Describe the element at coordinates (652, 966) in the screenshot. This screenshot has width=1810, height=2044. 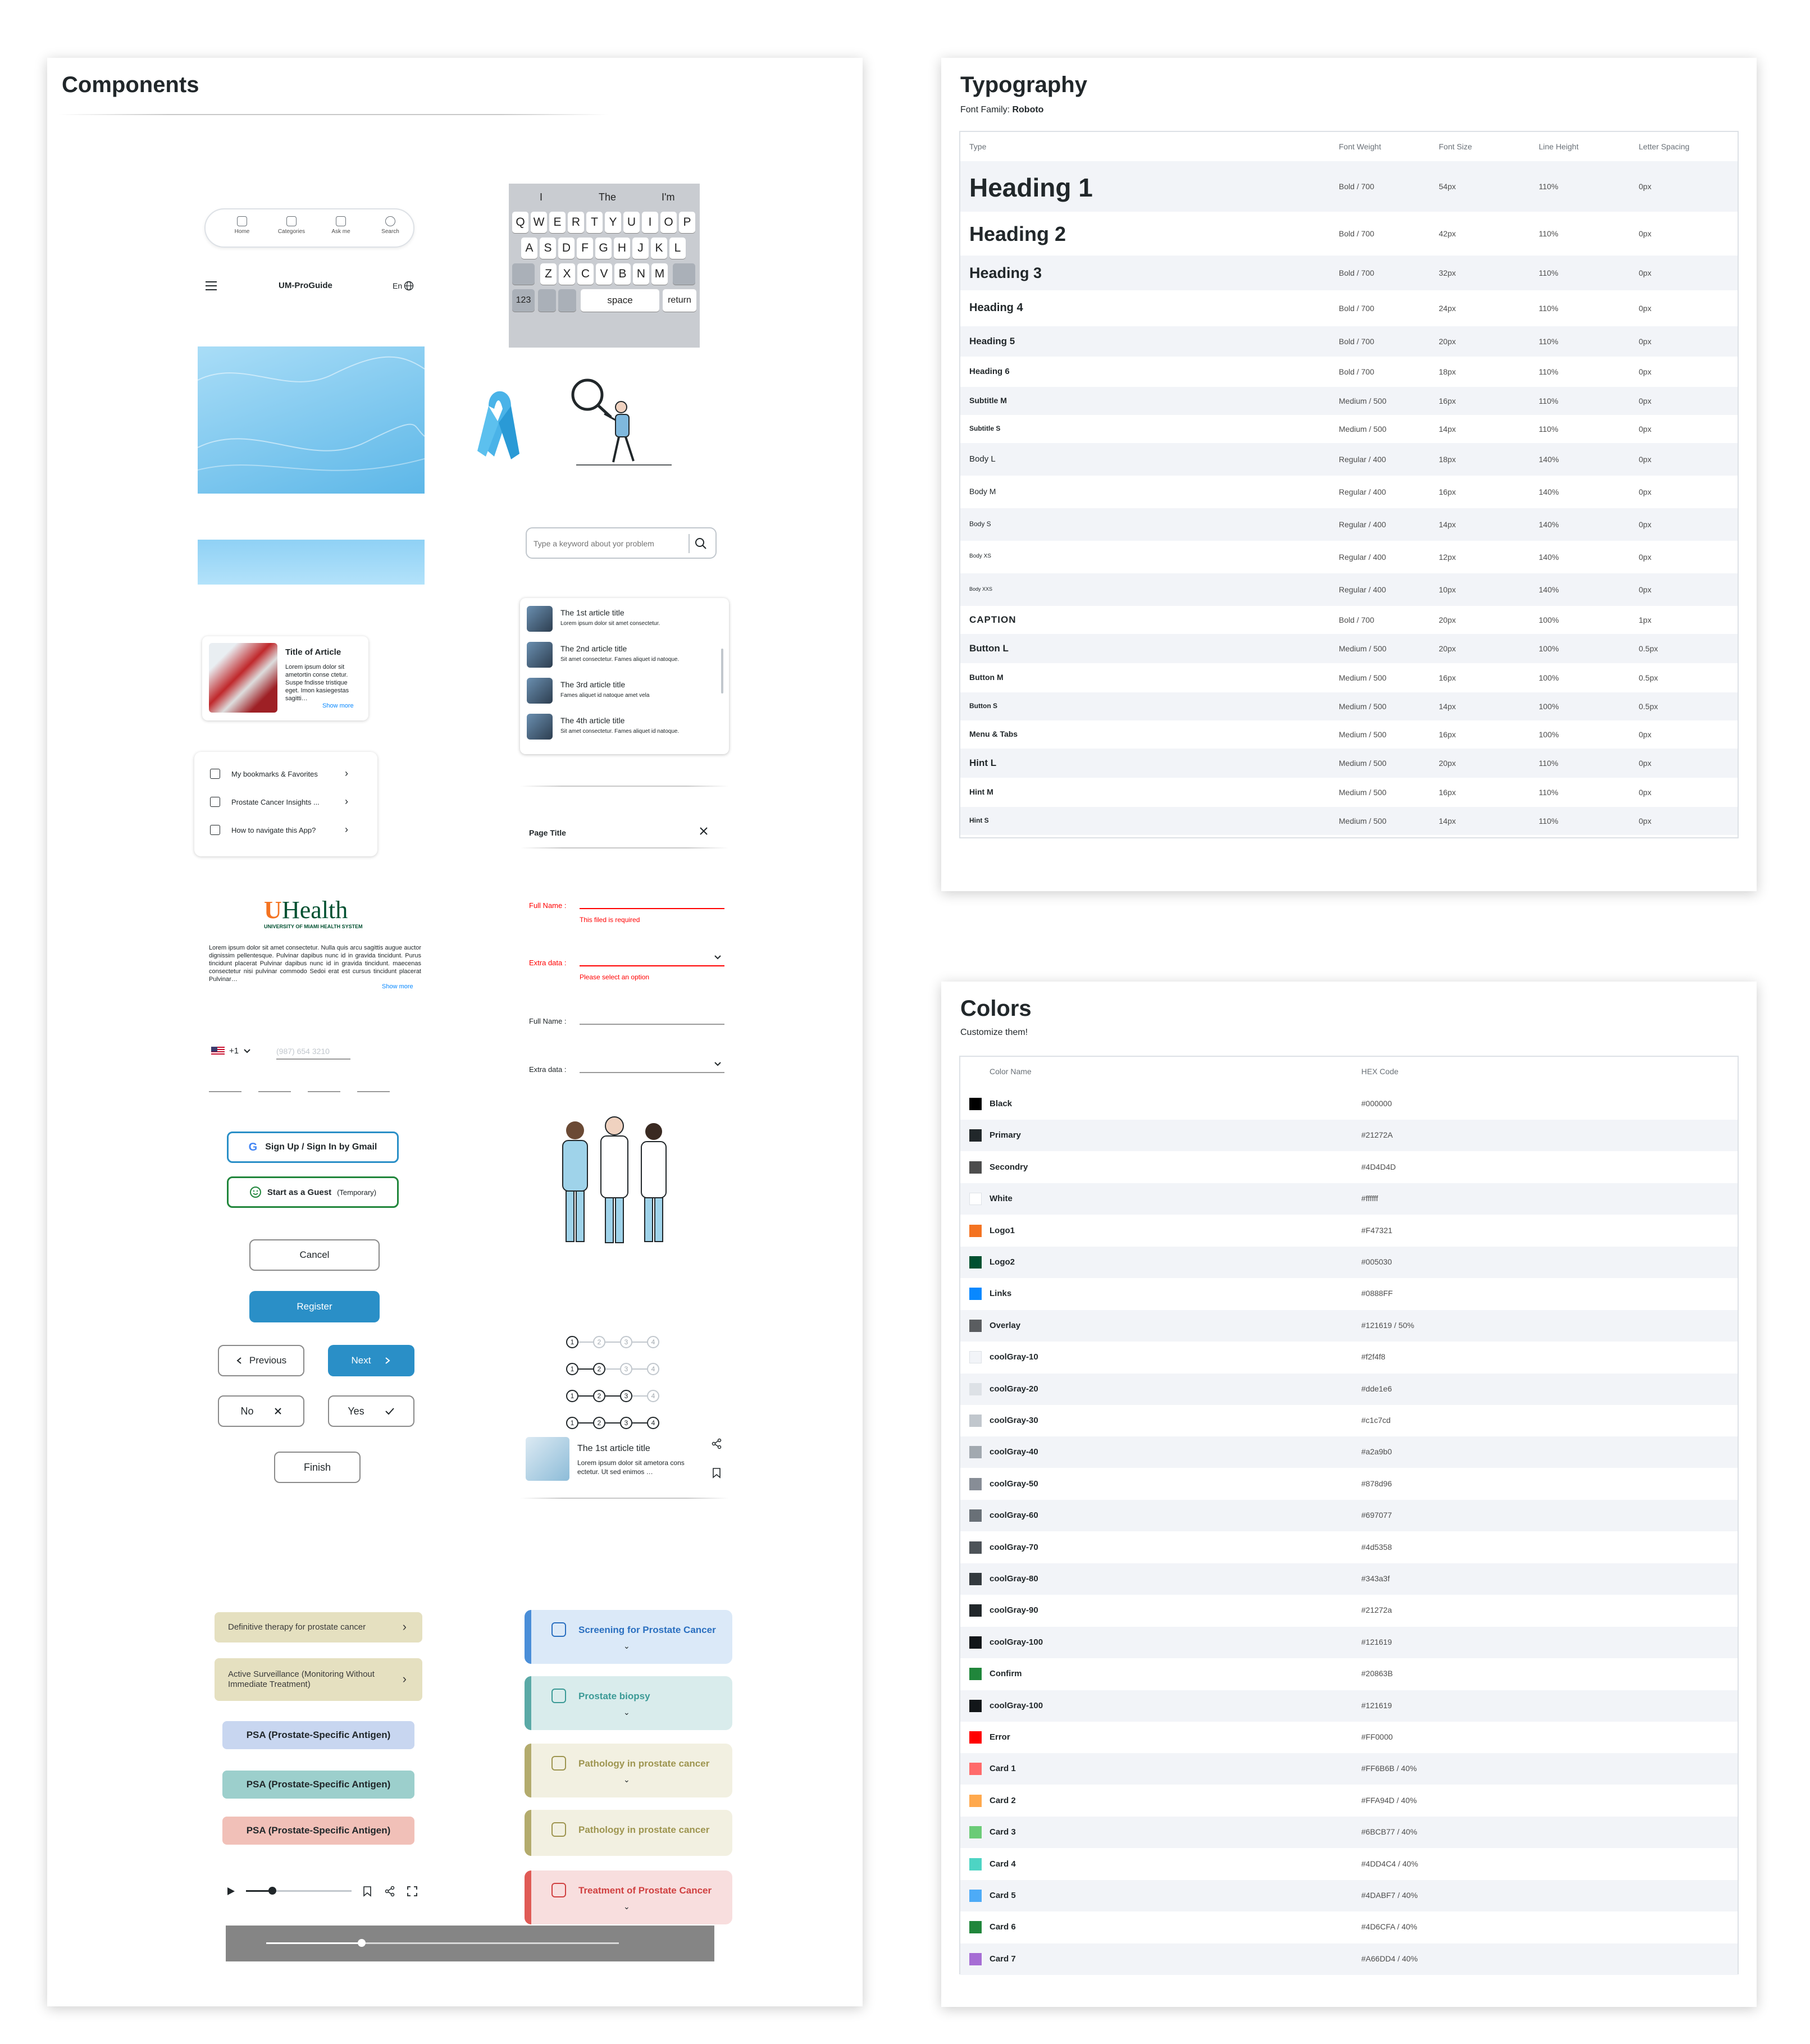
I see `extra-data-select` at that location.